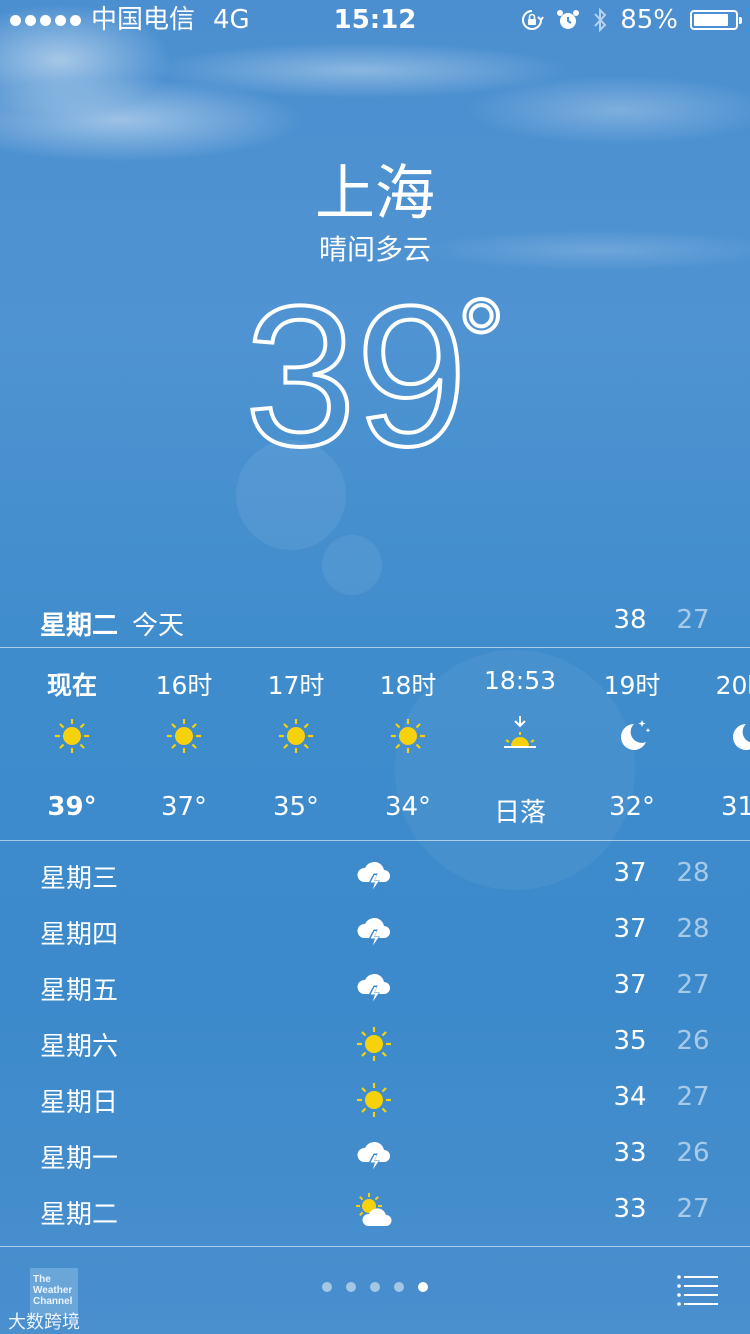  Describe the element at coordinates (44, 1322) in the screenshot. I see `watermark: 大数跨境` at that location.